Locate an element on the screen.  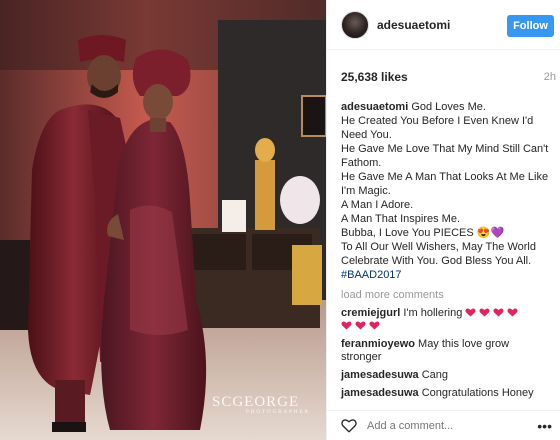
comment-item: jamesadesuwa Congratulations Honey is located at coordinates (443, 393).